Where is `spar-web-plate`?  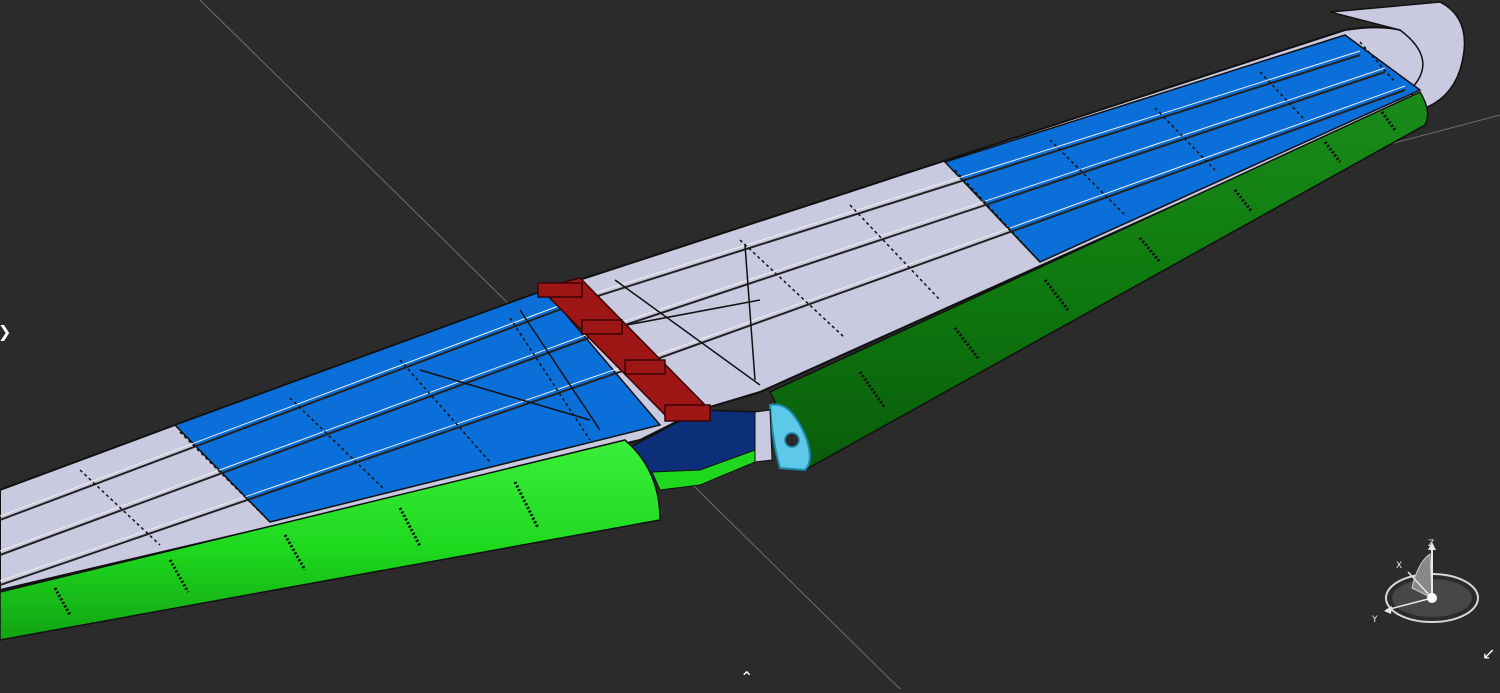
spar-web-plate is located at coordinates (763, 436).